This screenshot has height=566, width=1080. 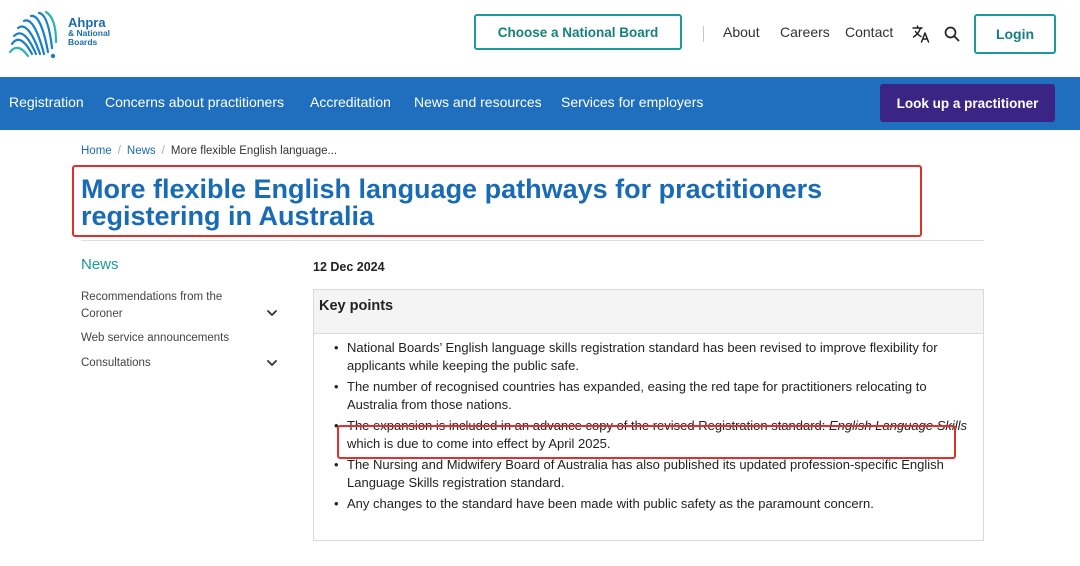 What do you see at coordinates (532, 240) in the screenshot?
I see `title-divider` at bounding box center [532, 240].